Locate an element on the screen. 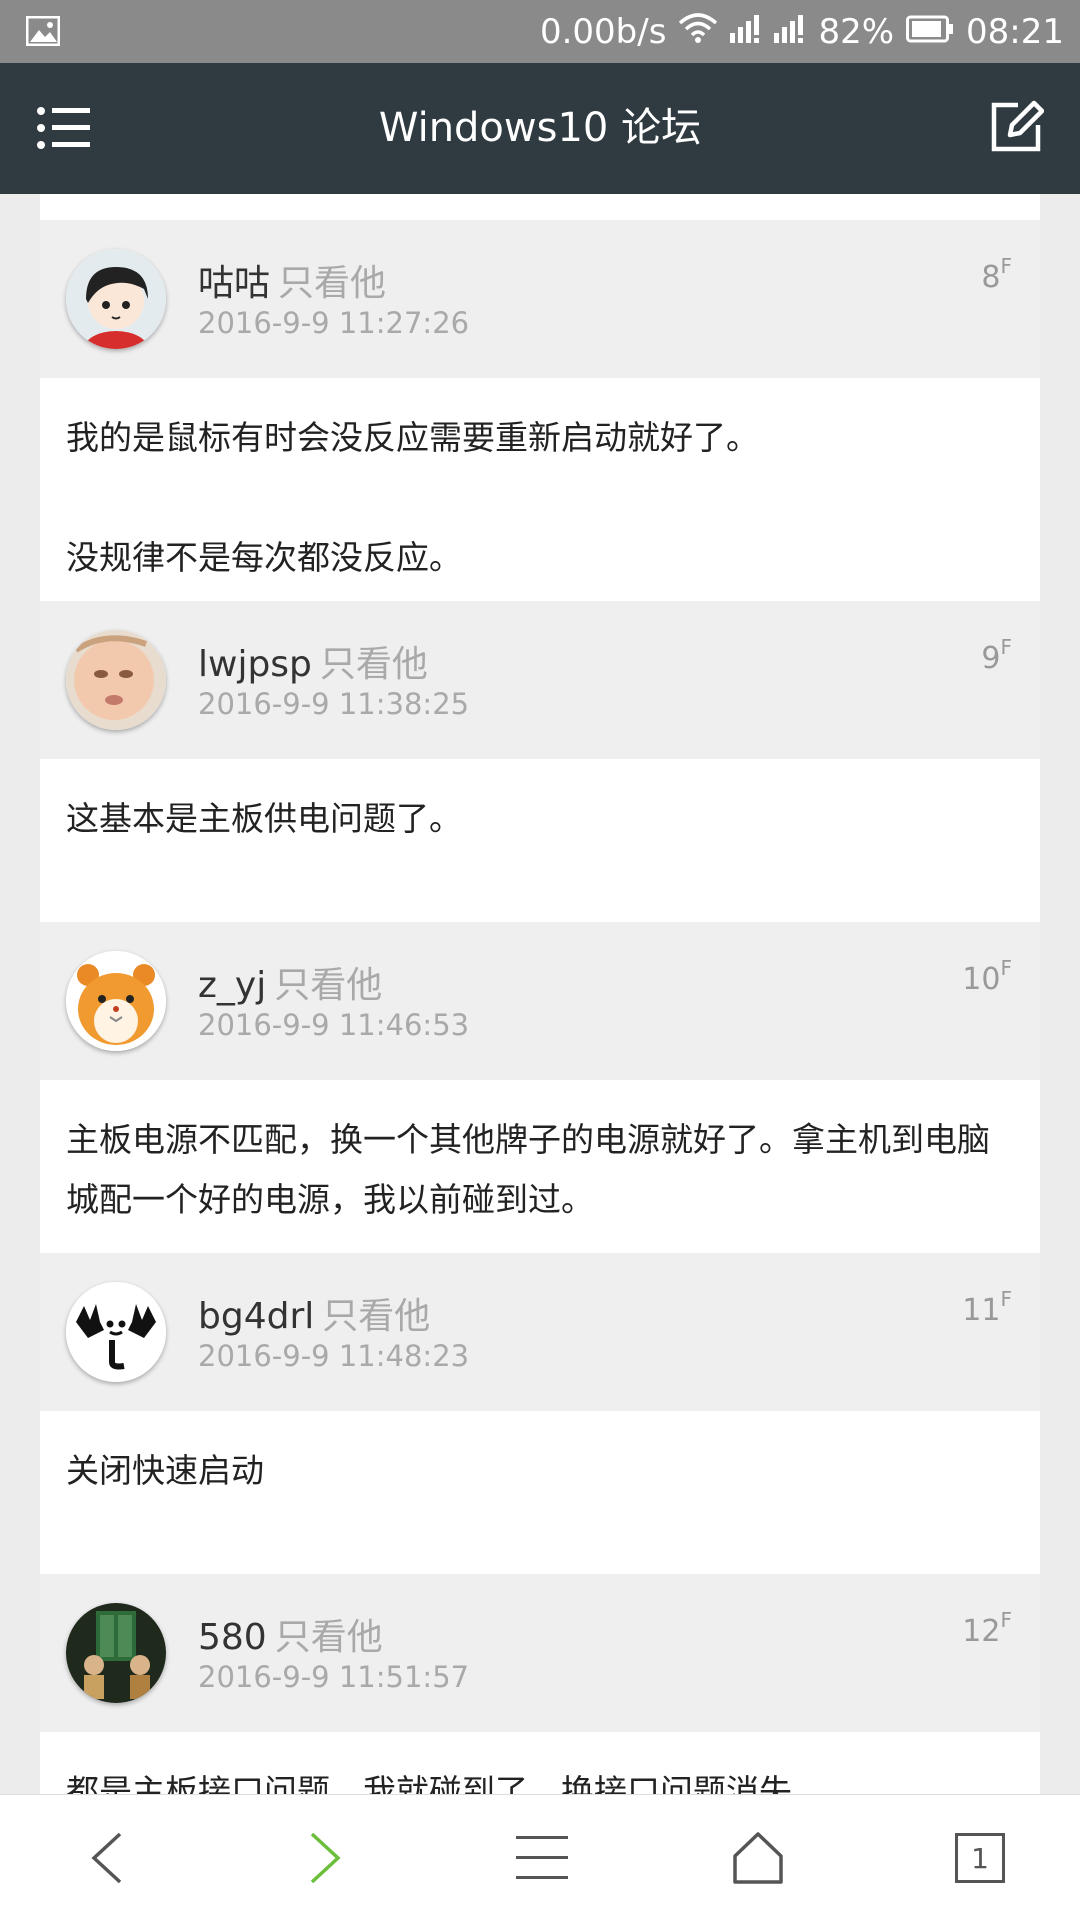 The image size is (1080, 1921). post-header: lwjpsp 只看他 2016-9-9 11:38:25 9F is located at coordinates (540, 680).